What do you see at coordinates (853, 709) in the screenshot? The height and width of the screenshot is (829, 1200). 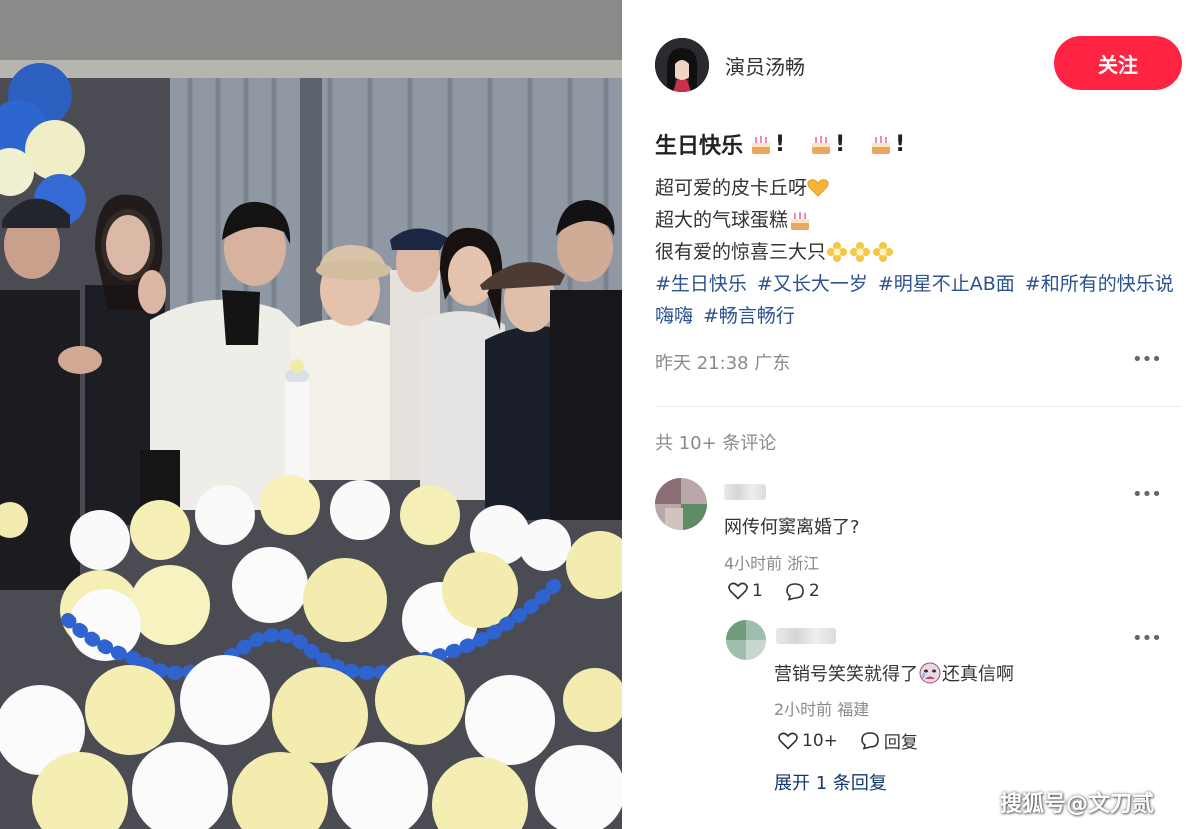 I see `reply-location: 福建` at bounding box center [853, 709].